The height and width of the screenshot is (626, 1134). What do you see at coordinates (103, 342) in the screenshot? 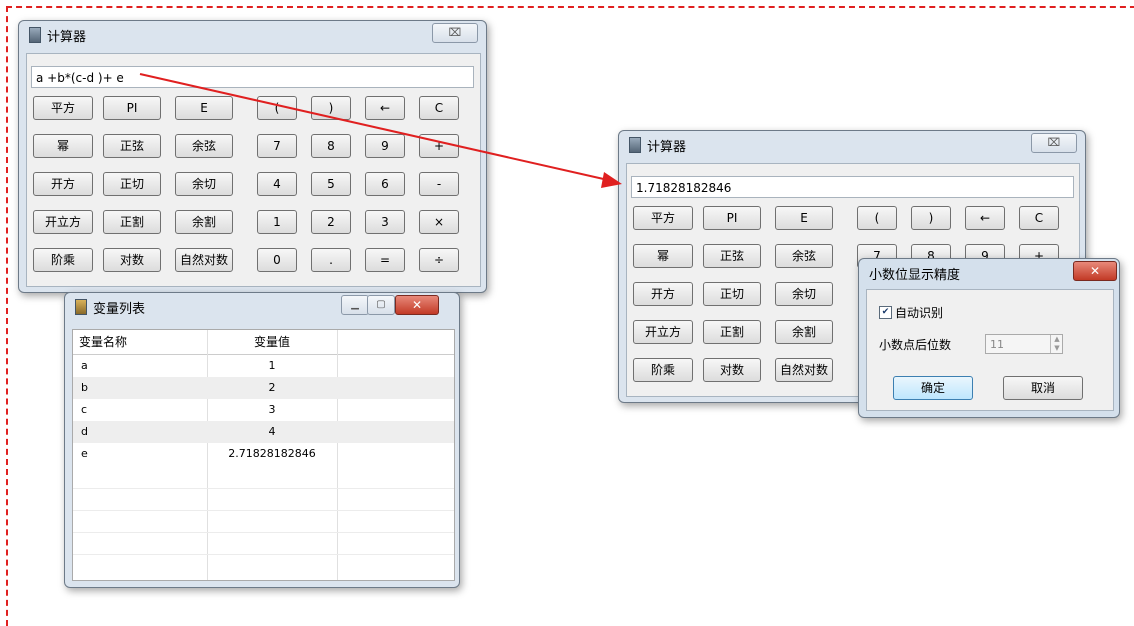
I see `column-header-name: 变量名称` at bounding box center [103, 342].